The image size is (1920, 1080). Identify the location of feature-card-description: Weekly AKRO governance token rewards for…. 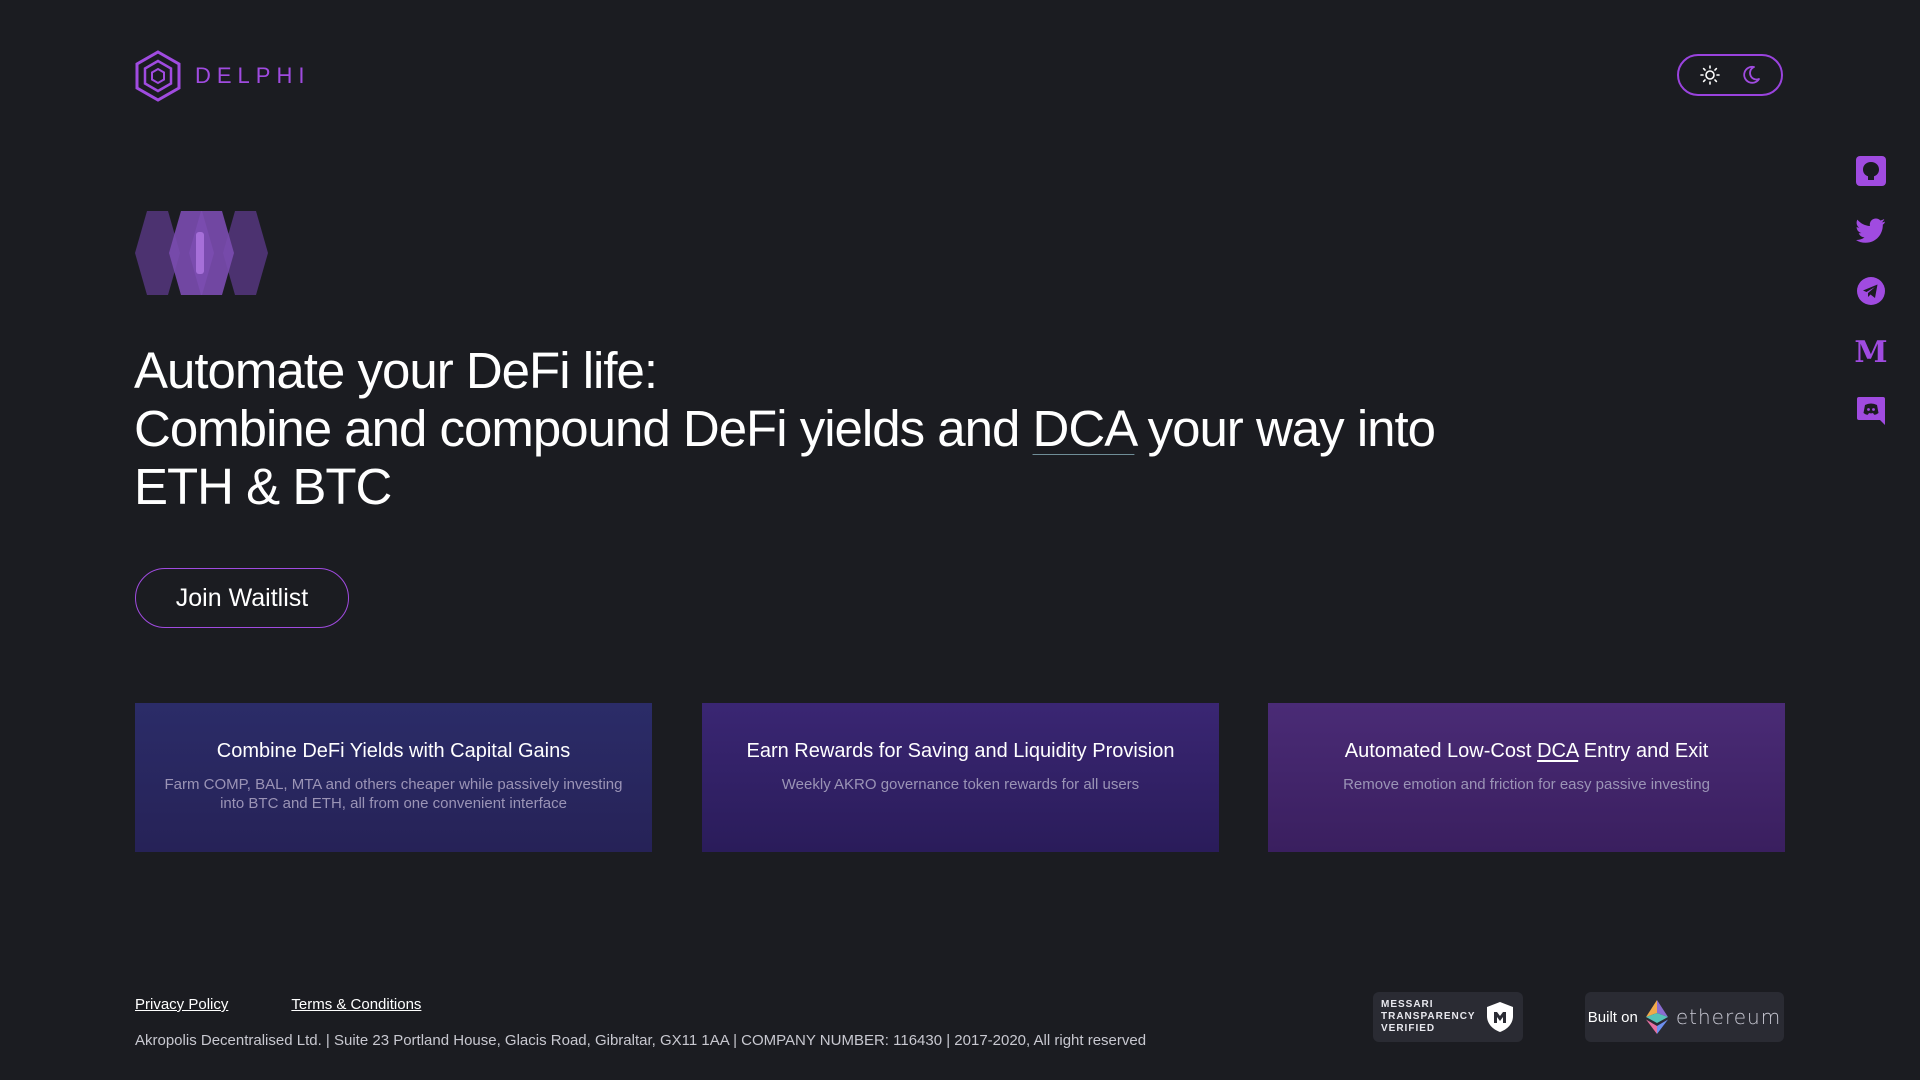
(960, 784).